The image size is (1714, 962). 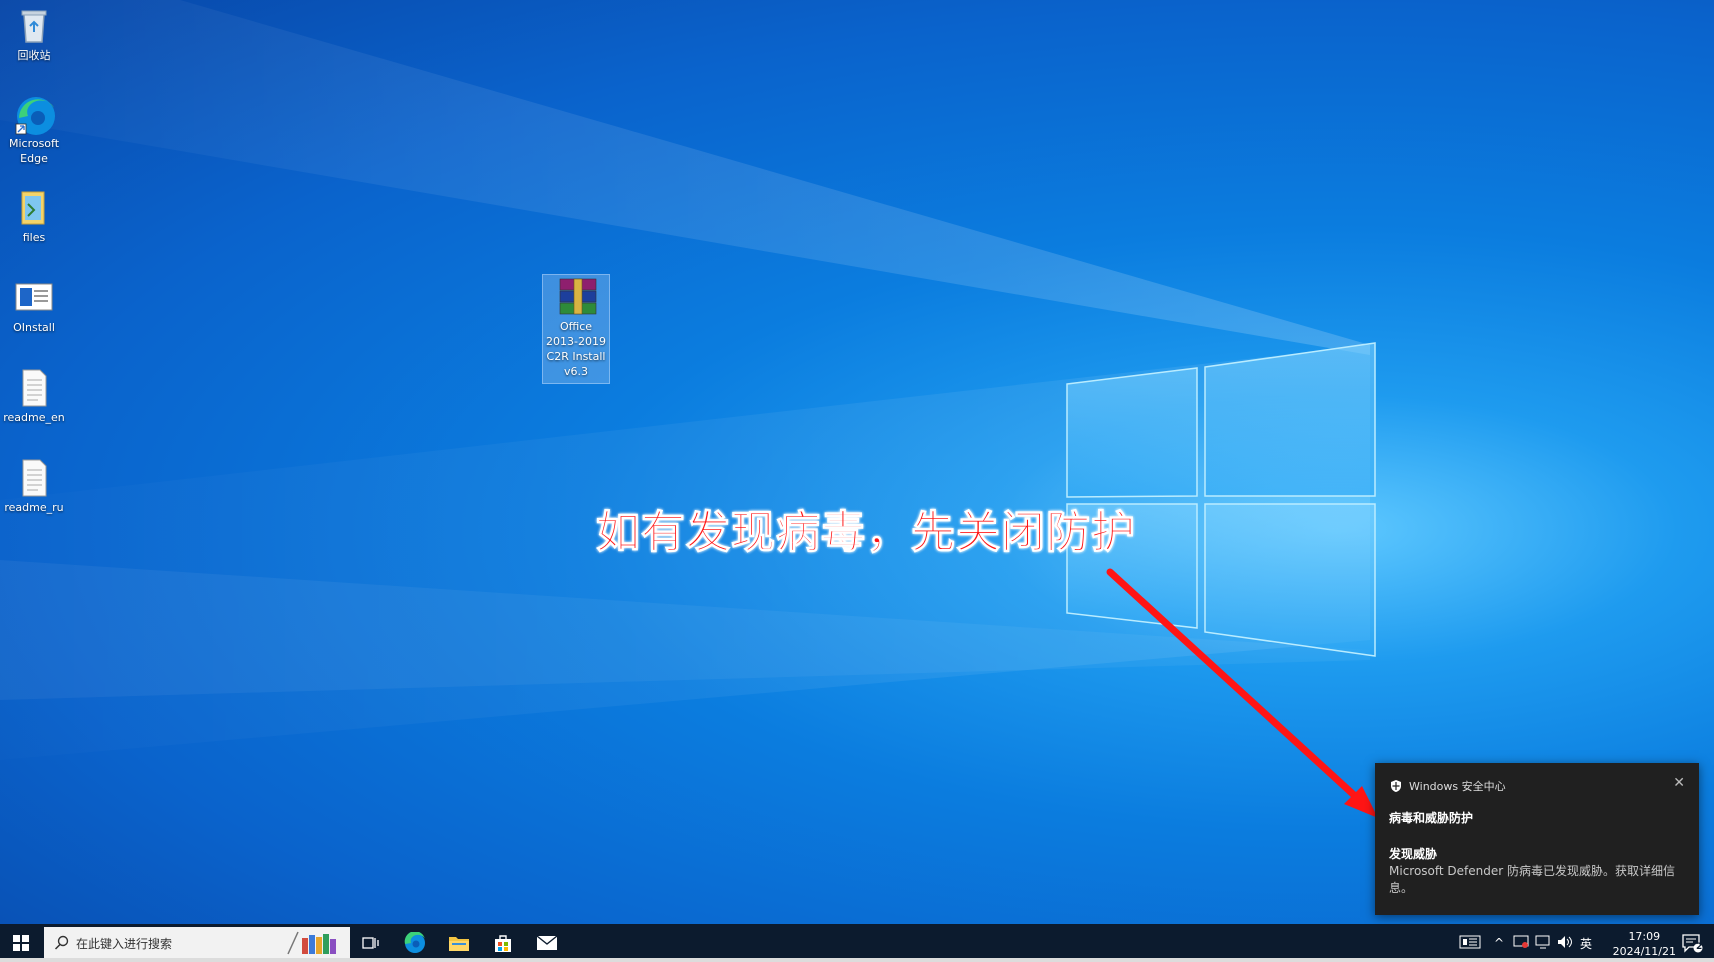 I want to click on search-icon, so click(x=61, y=942).